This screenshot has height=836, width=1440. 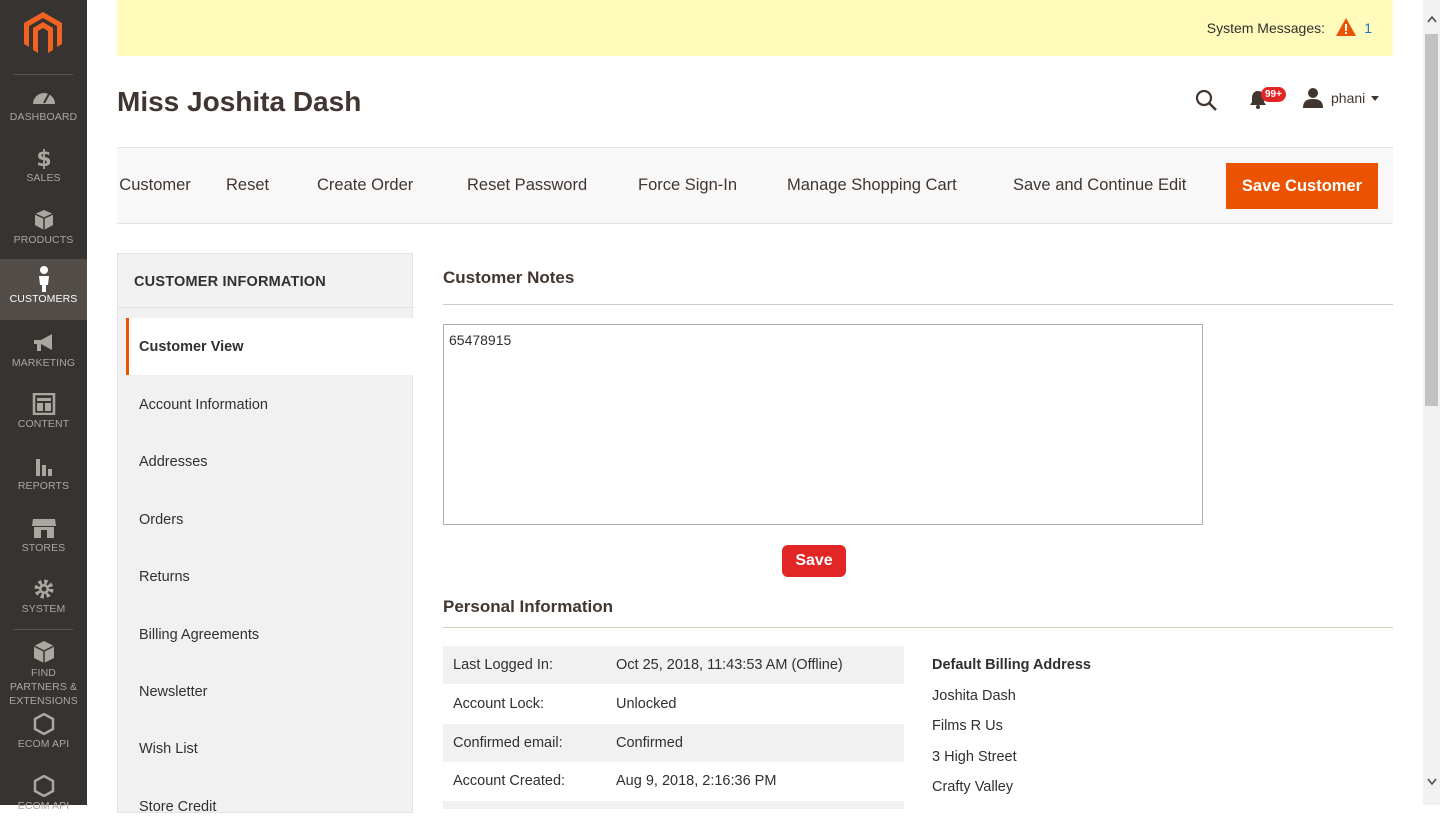 I want to click on tab-wish-list: Wish List, so click(x=270, y=748).